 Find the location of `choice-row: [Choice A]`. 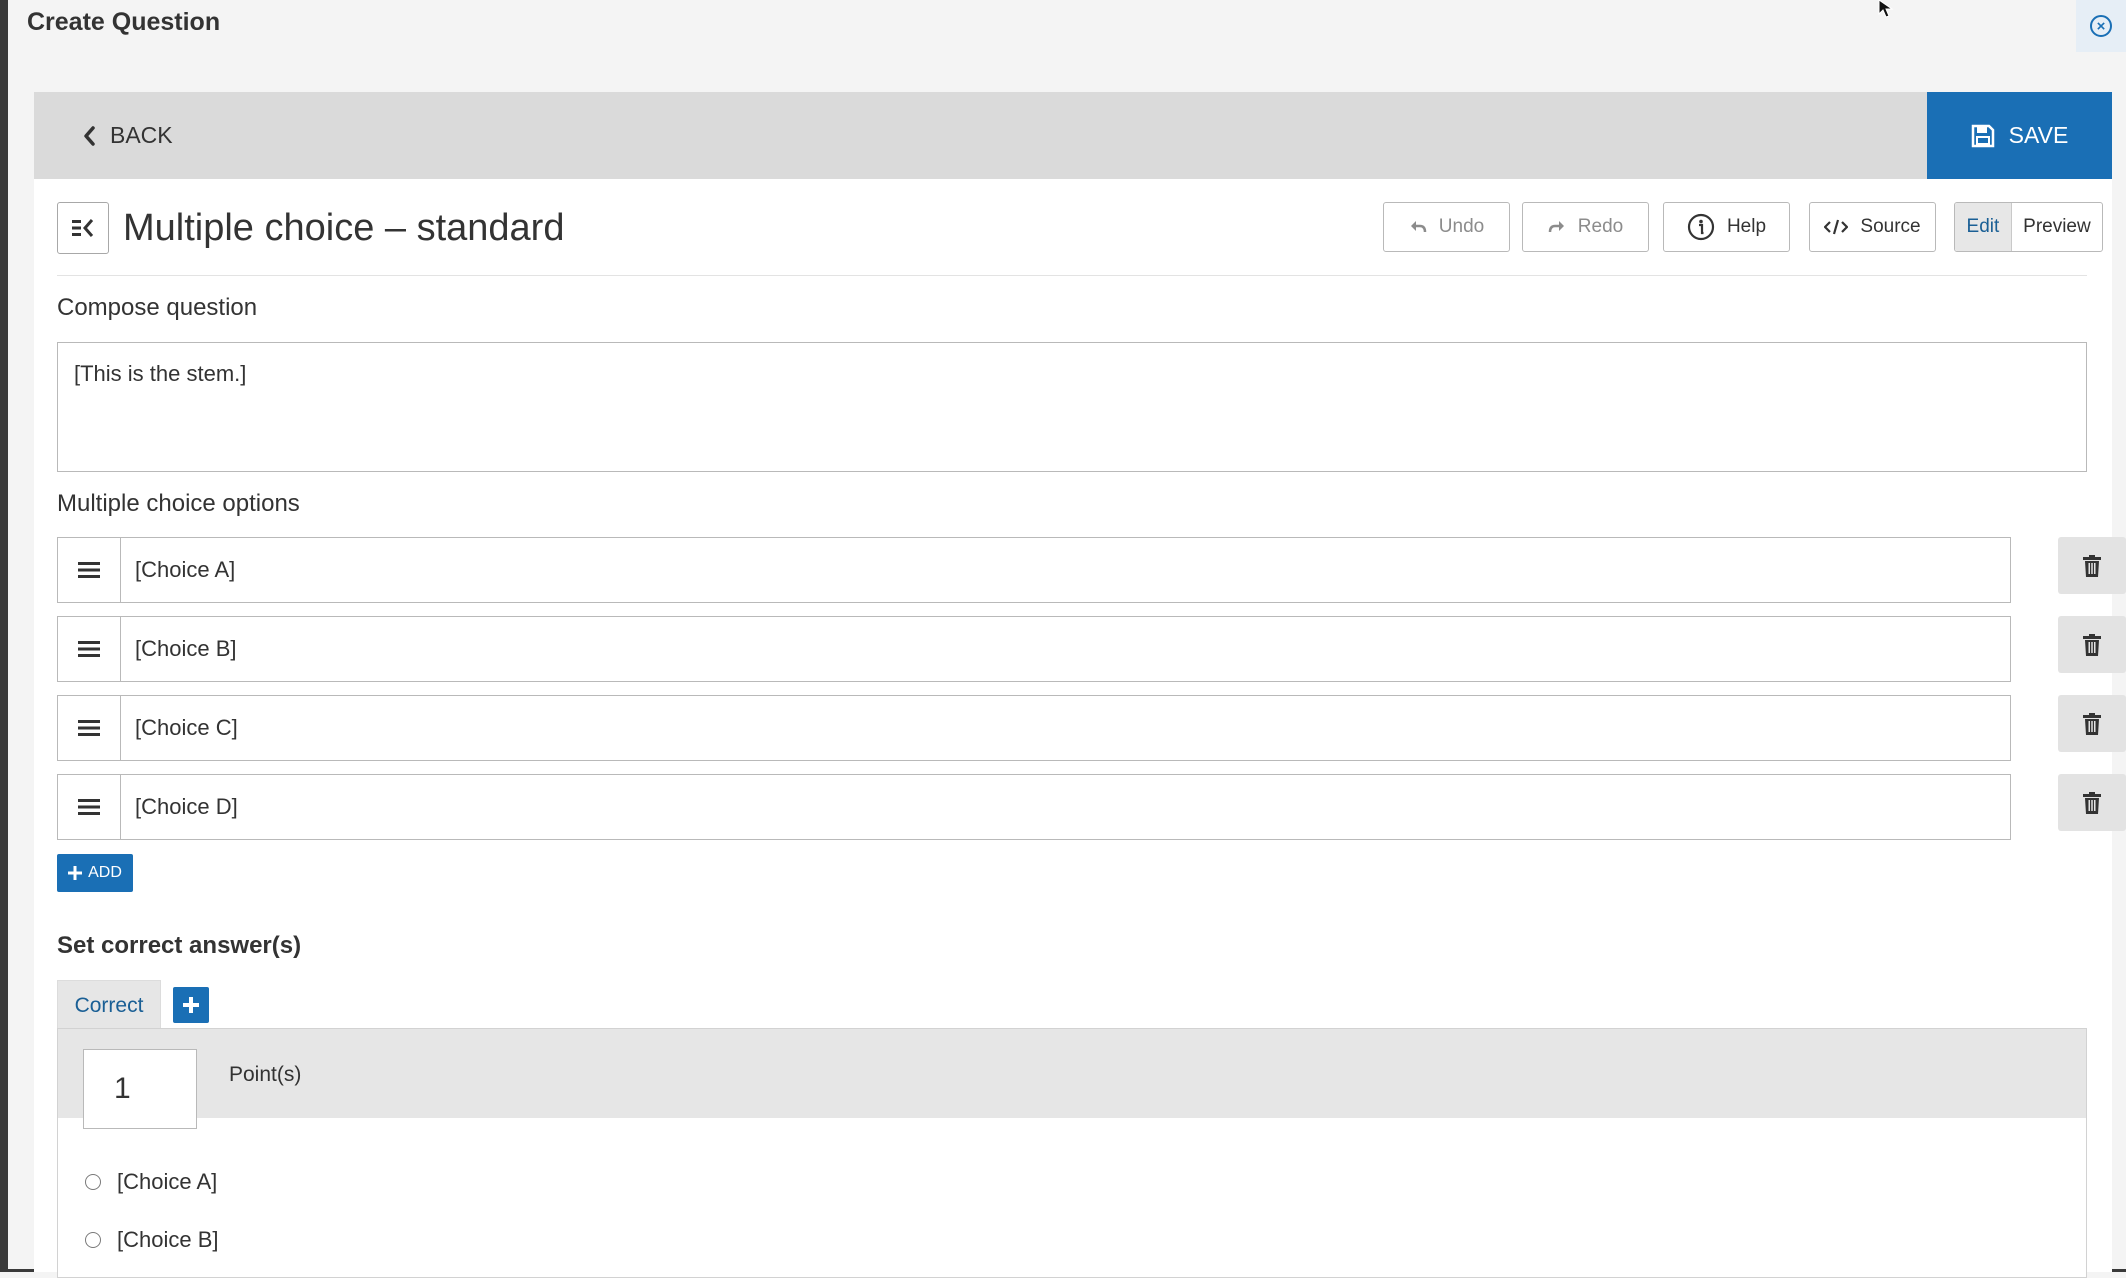

choice-row: [Choice A] is located at coordinates (1091, 570).